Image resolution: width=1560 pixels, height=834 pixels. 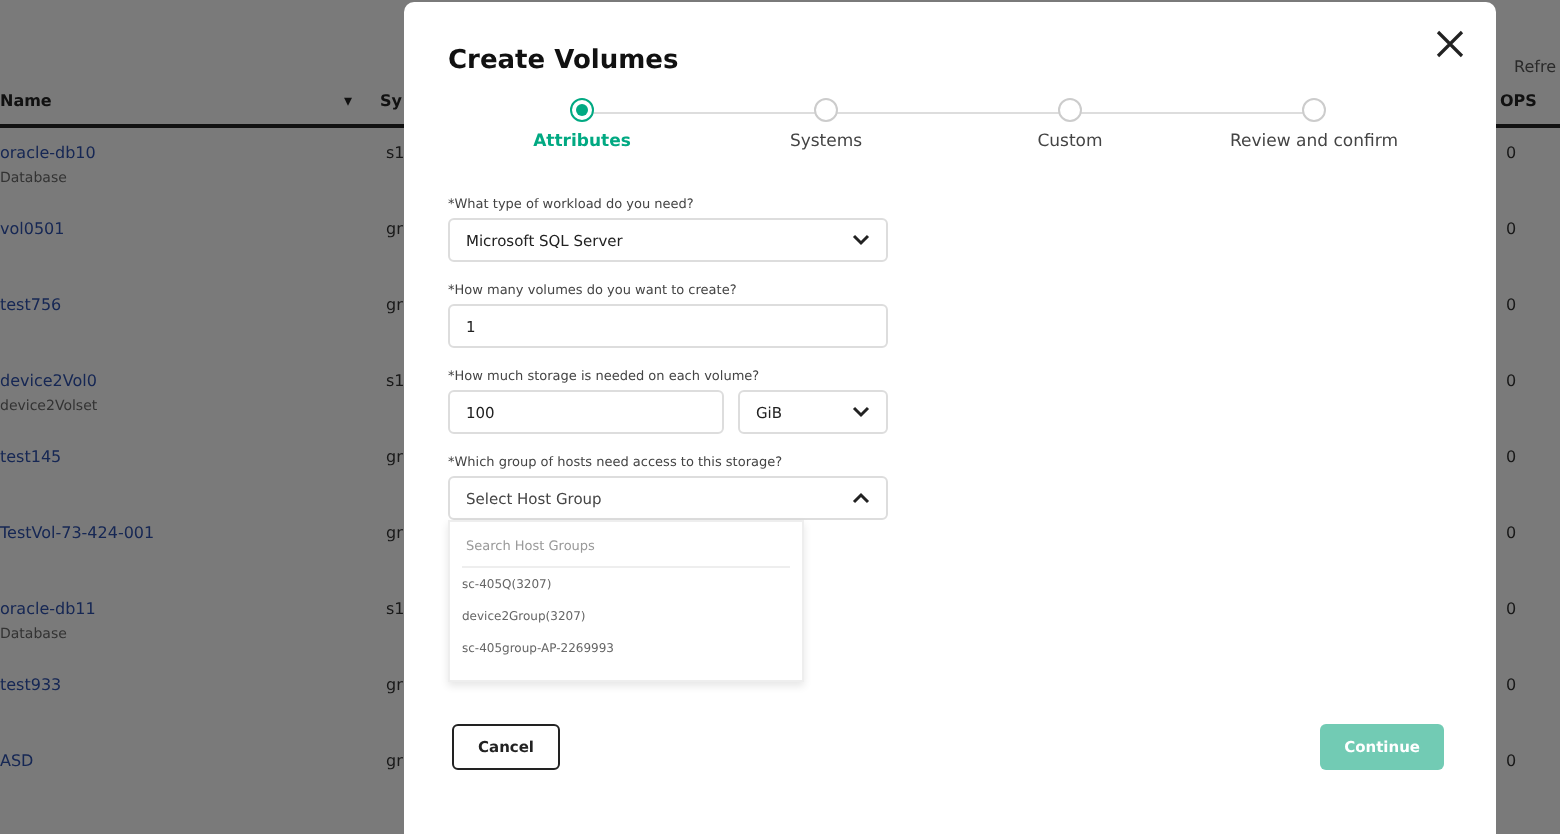 What do you see at coordinates (190, 685) in the screenshot?
I see `volume-name-link: test933` at bounding box center [190, 685].